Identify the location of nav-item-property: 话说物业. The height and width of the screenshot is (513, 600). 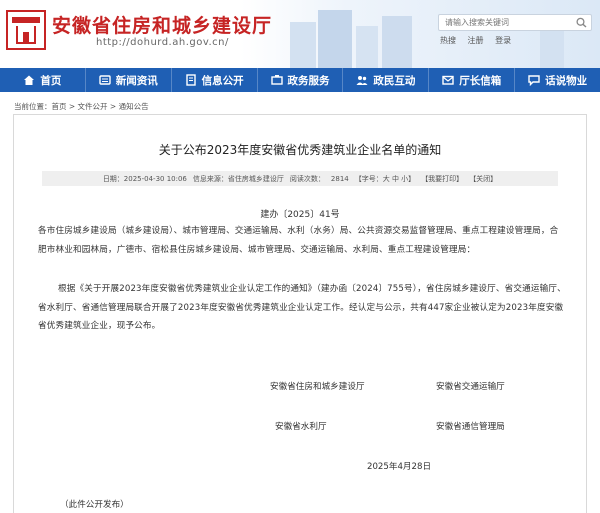
(557, 80).